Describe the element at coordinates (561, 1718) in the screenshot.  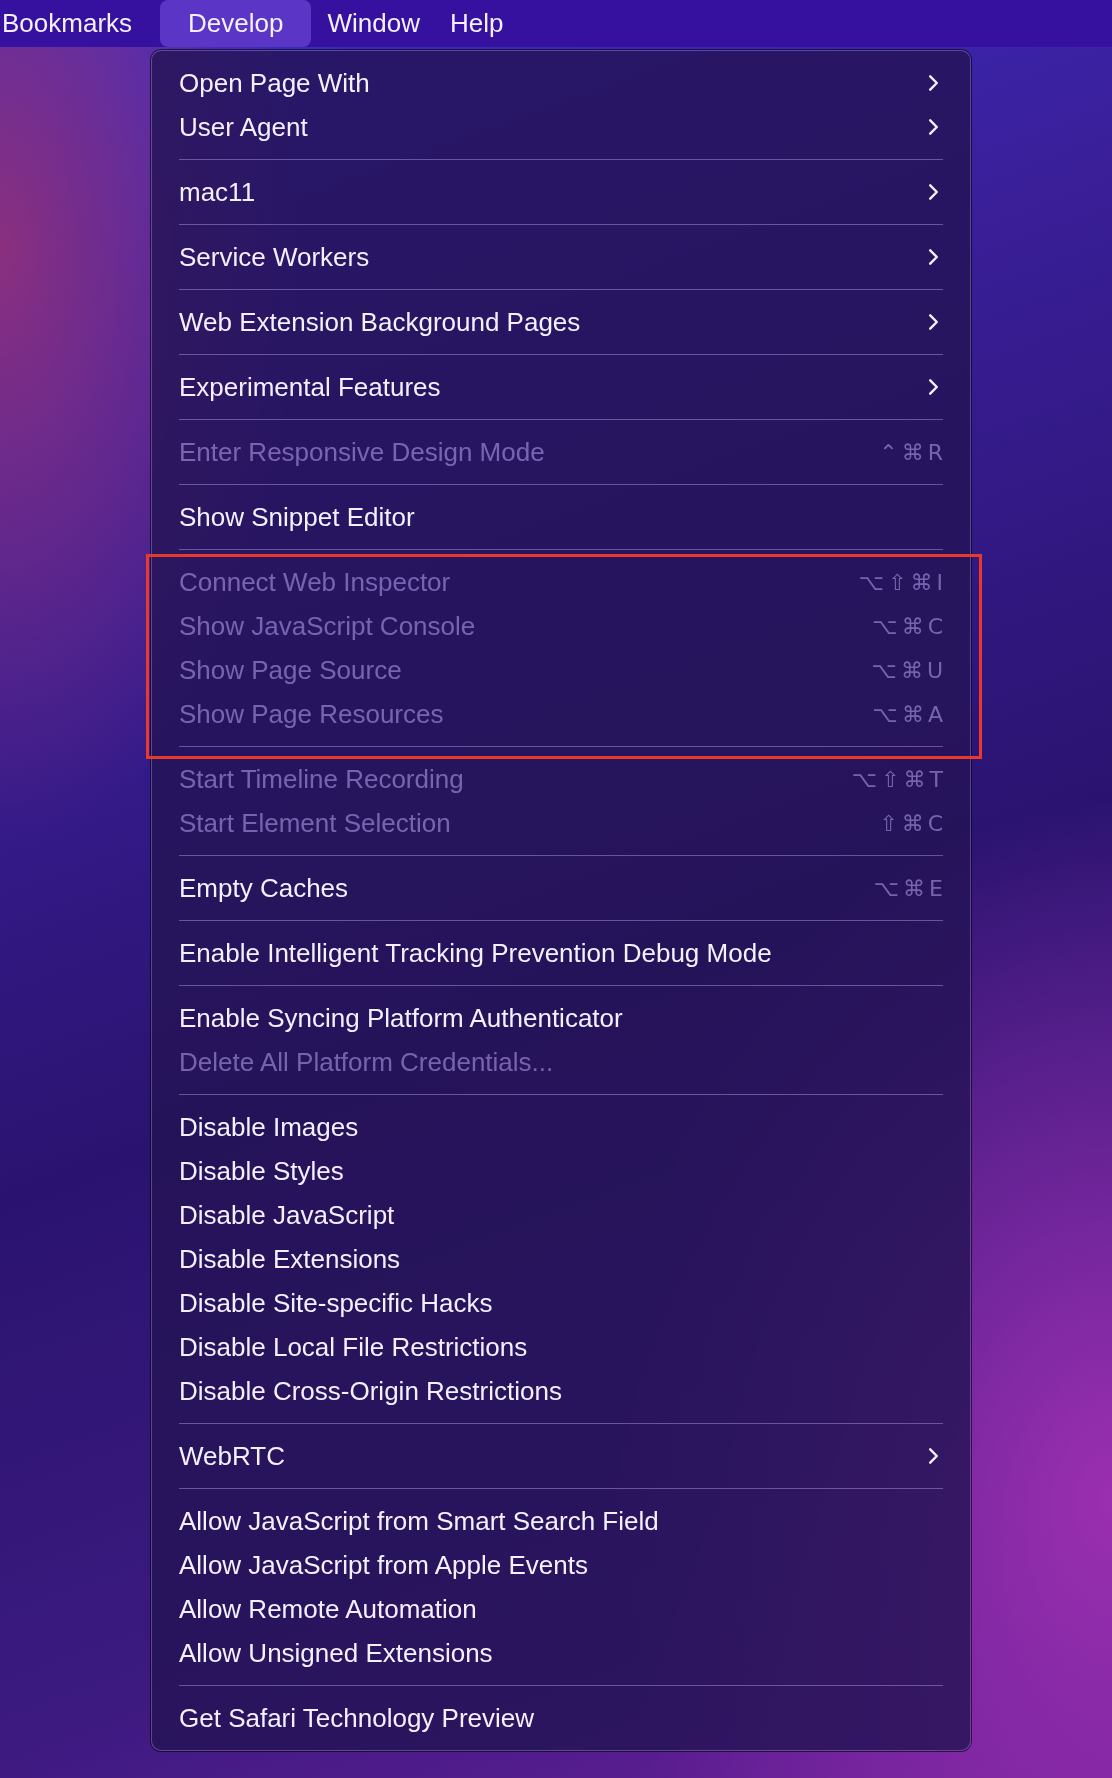
I see `menu-item: Get Safari Technology Preview` at that location.